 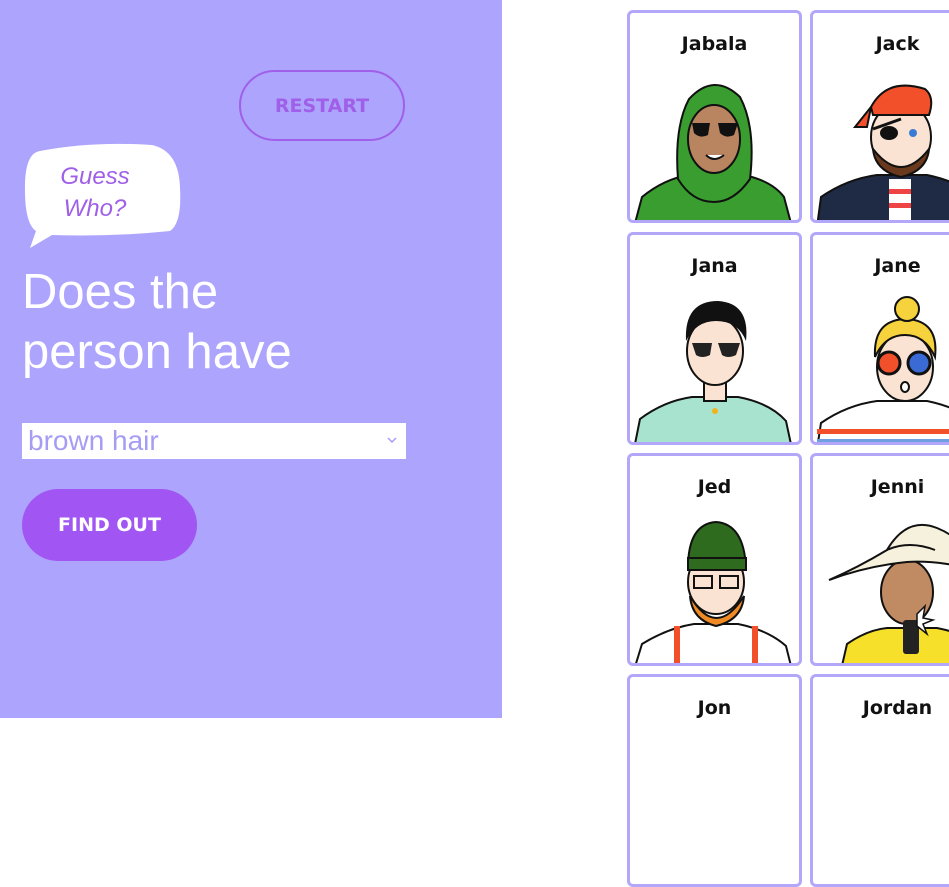 What do you see at coordinates (120, 292) in the screenshot?
I see `question-line-1: Does the` at bounding box center [120, 292].